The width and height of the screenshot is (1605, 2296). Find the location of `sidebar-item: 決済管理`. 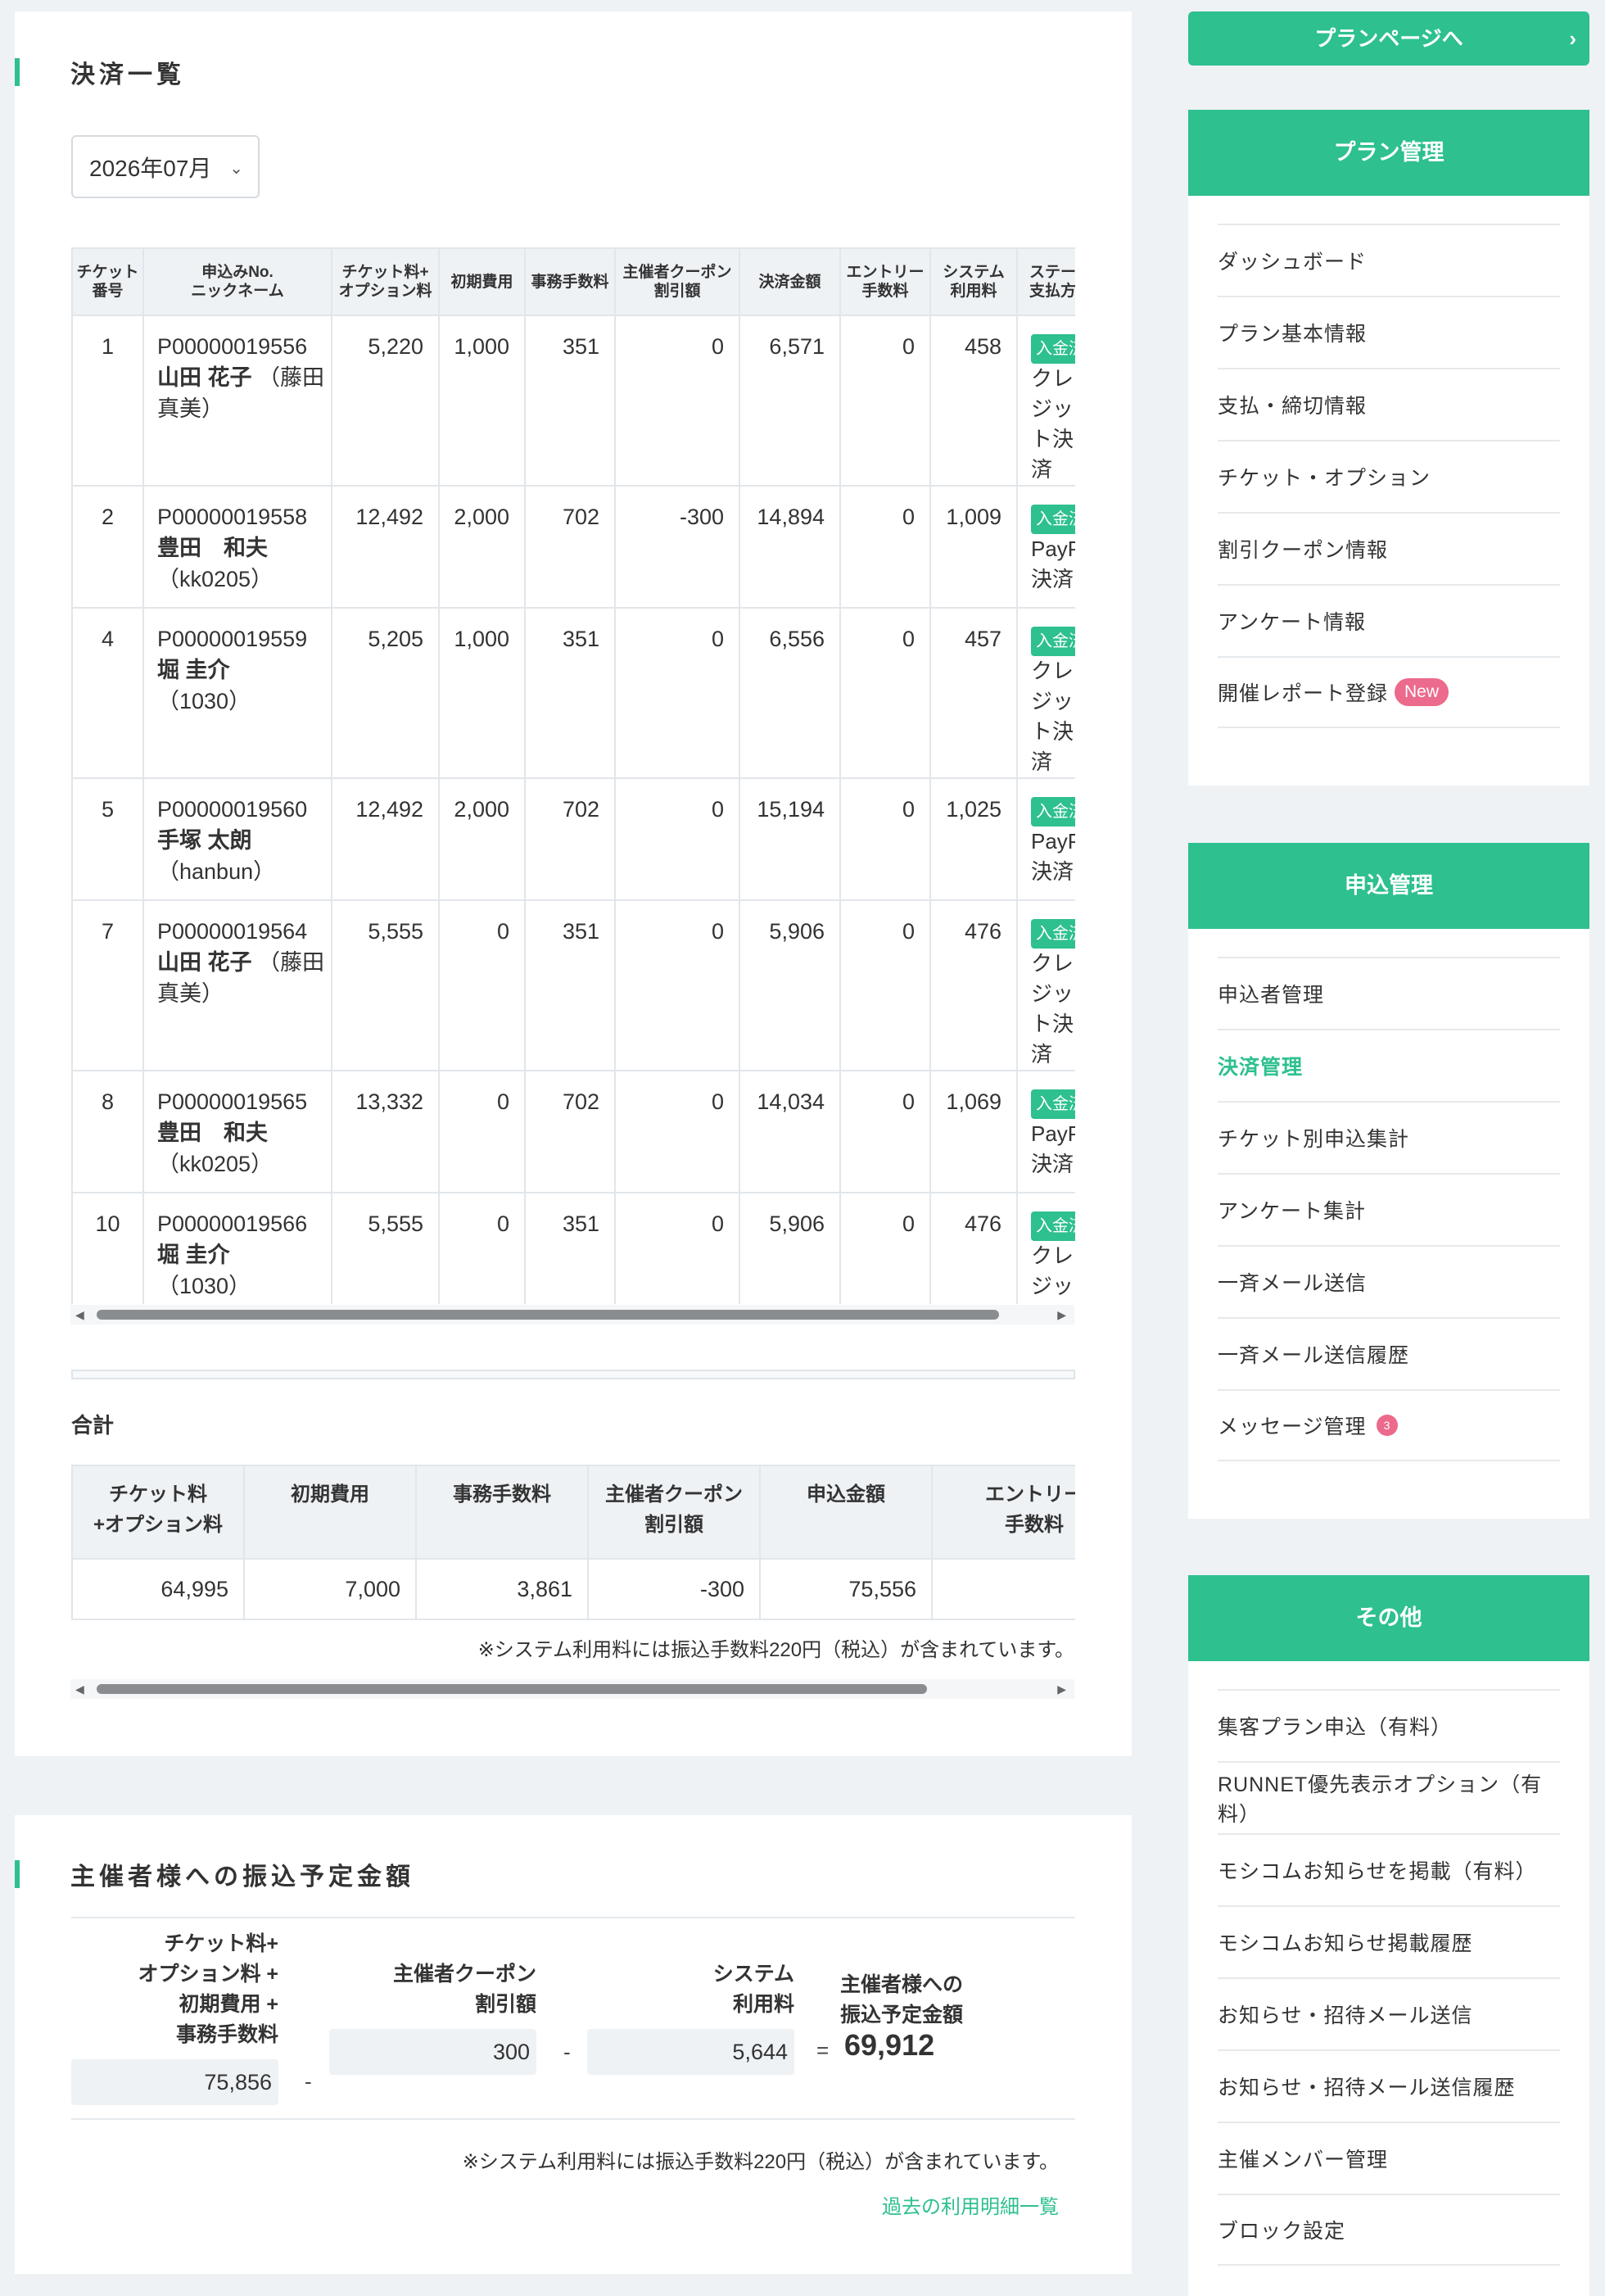

sidebar-item: 決済管理 is located at coordinates (1389, 1065).